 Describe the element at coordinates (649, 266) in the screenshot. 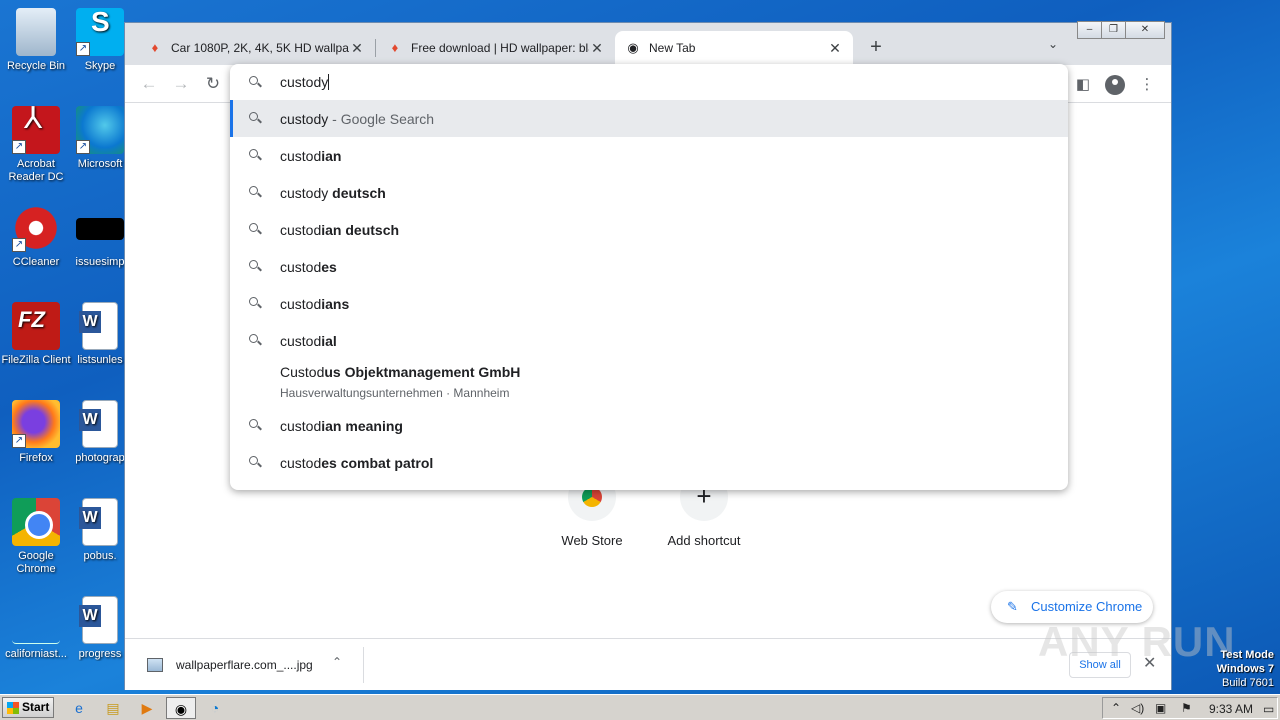

I see `search-suggestion: custodes` at that location.